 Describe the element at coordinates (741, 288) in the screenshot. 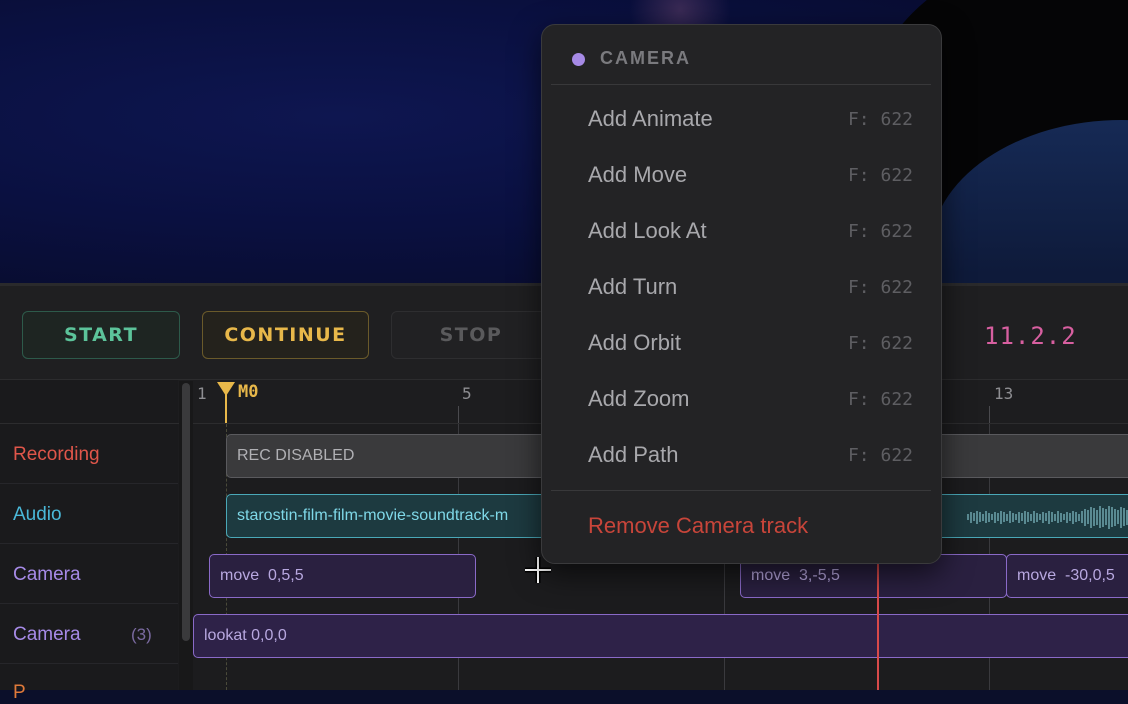

I see `menu-item-add-turn: Add Turn F: 622` at that location.